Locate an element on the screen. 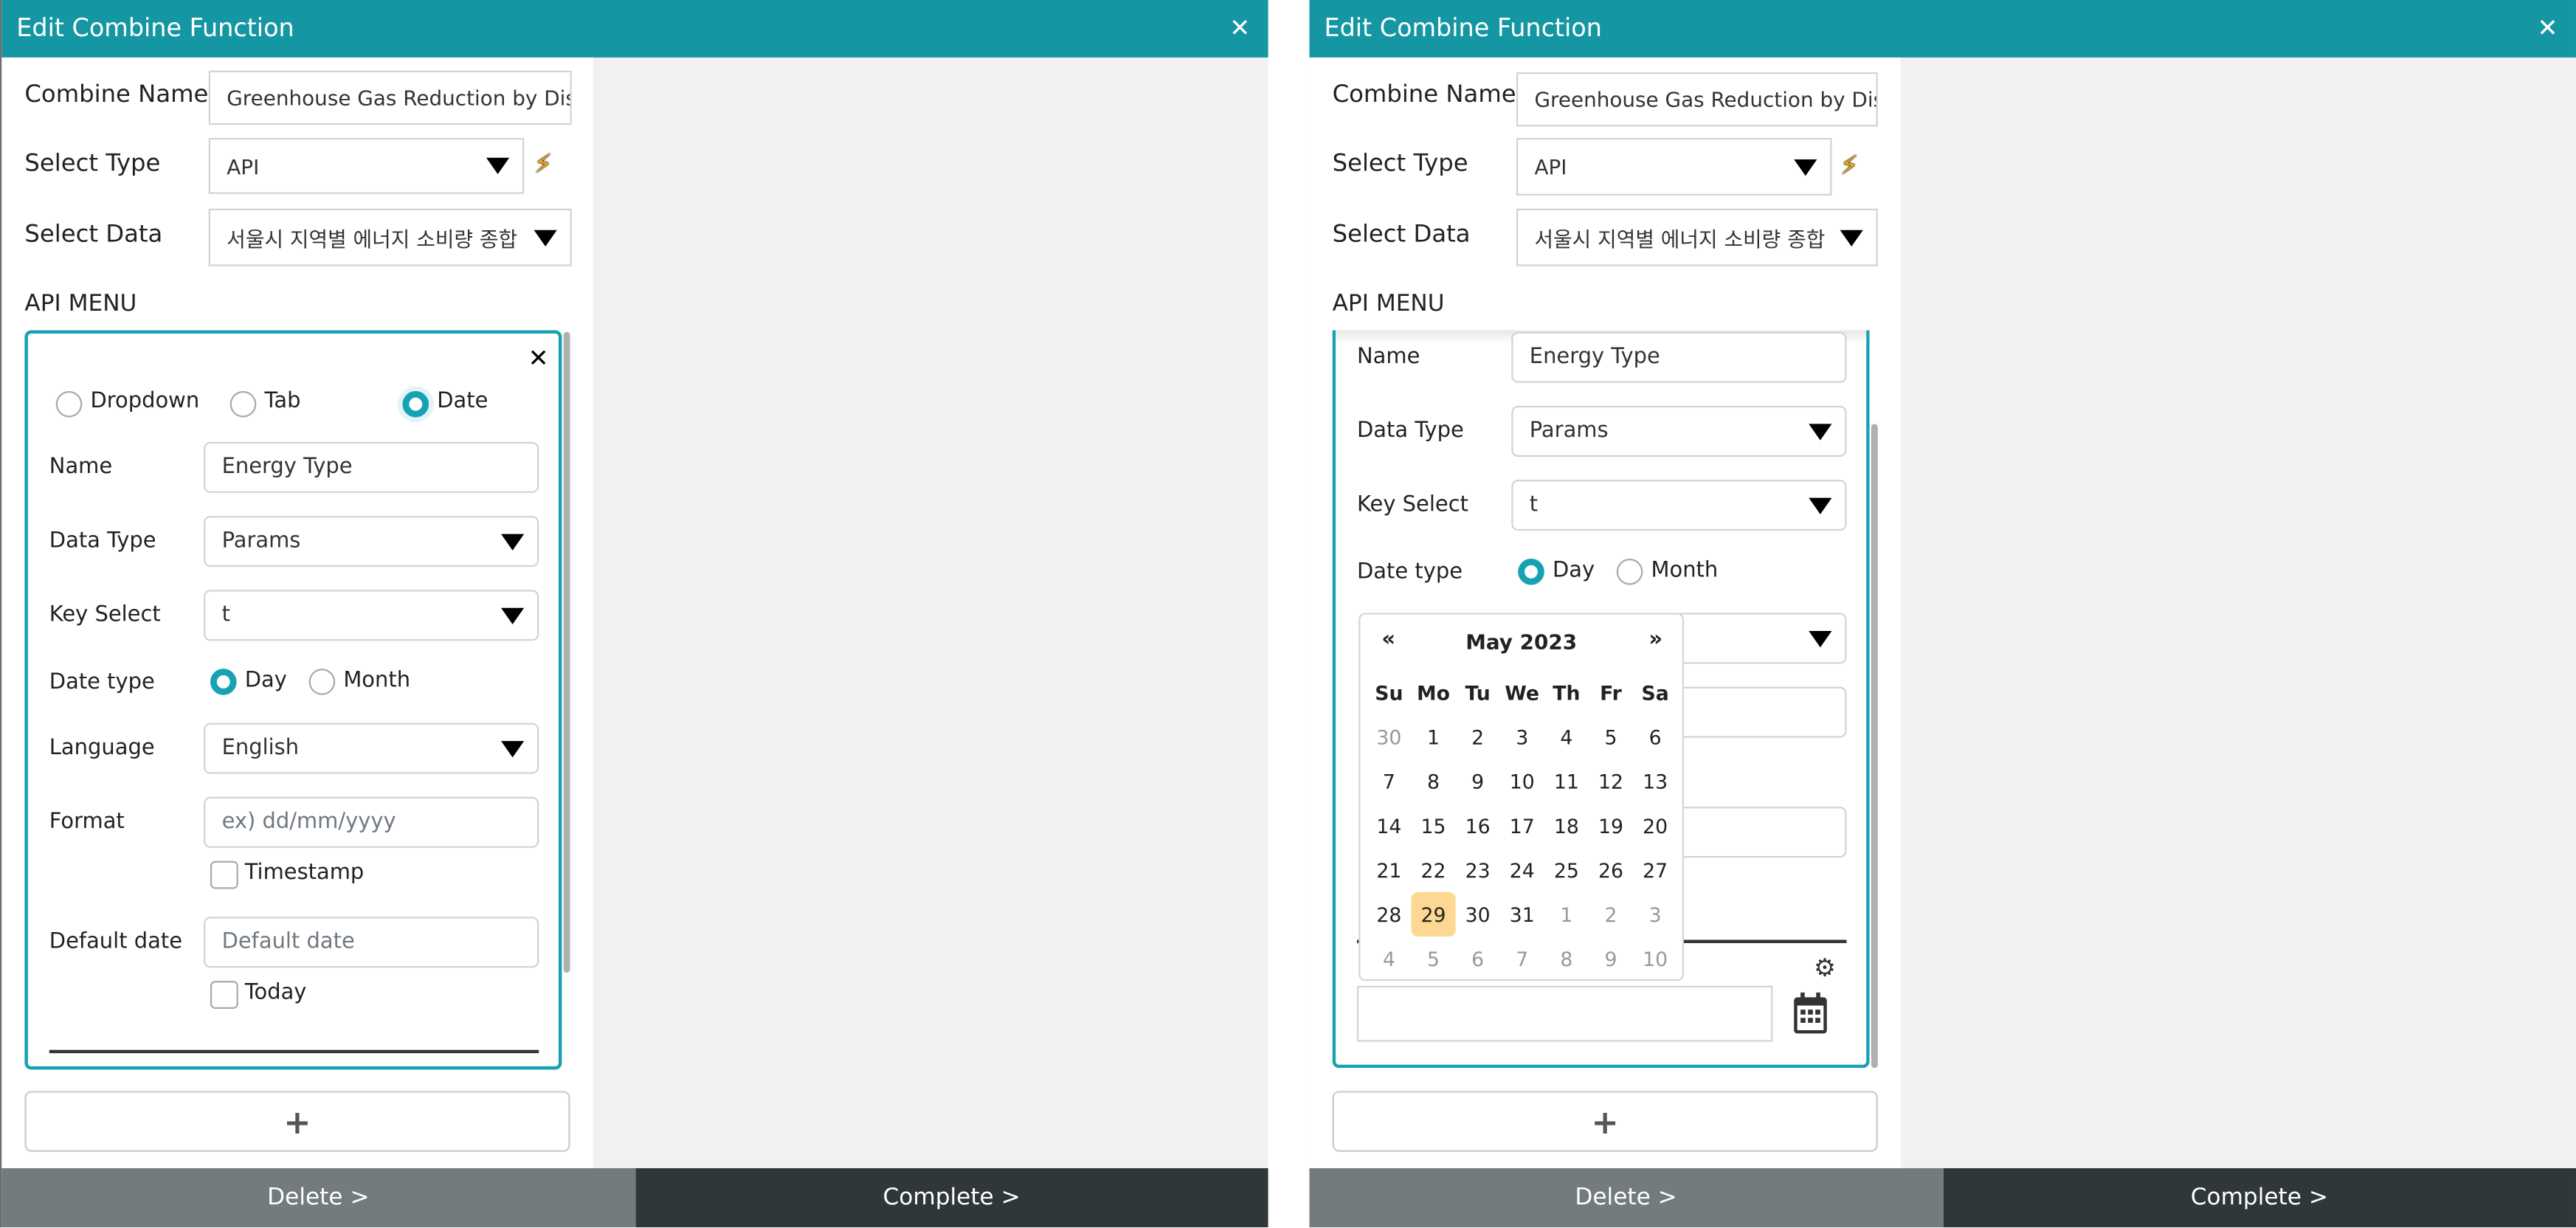  api-menu-label: API MENU is located at coordinates (80, 304).